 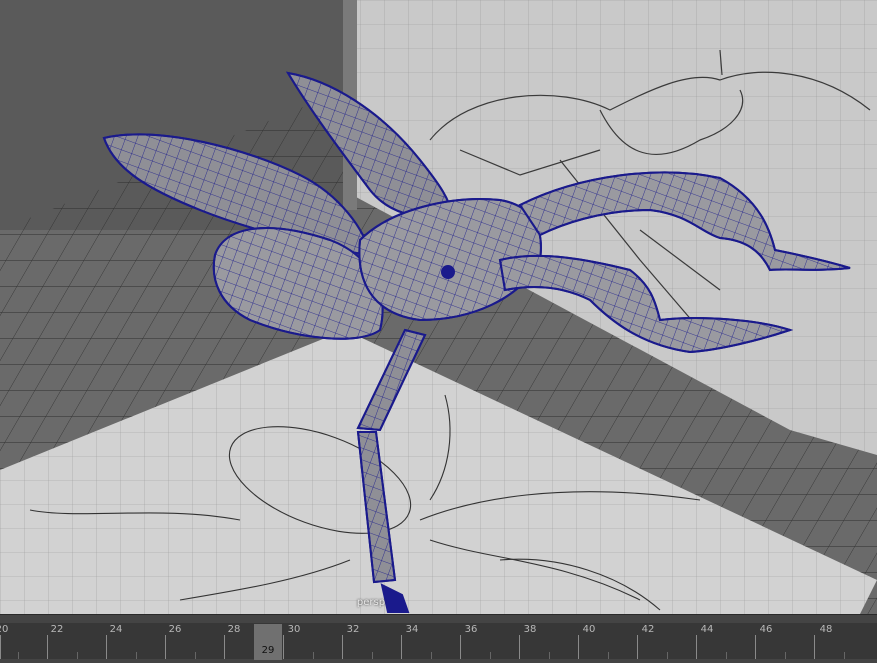 What do you see at coordinates (268, 650) in the screenshot?
I see `current-frame-label: 29` at bounding box center [268, 650].